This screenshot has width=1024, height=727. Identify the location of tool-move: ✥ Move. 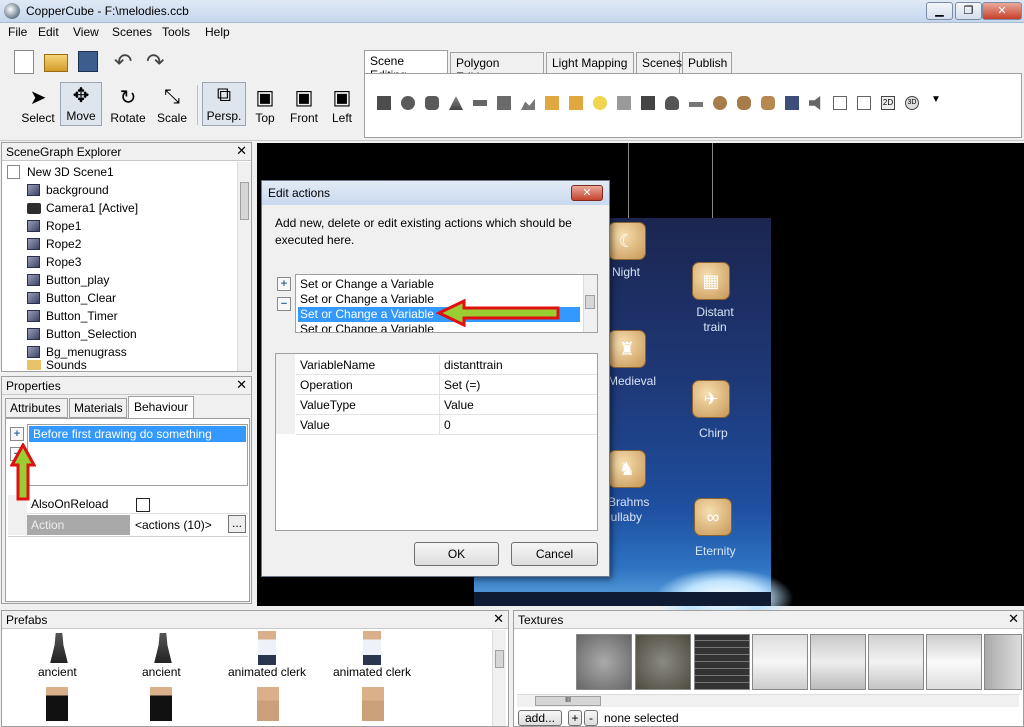
(81, 104).